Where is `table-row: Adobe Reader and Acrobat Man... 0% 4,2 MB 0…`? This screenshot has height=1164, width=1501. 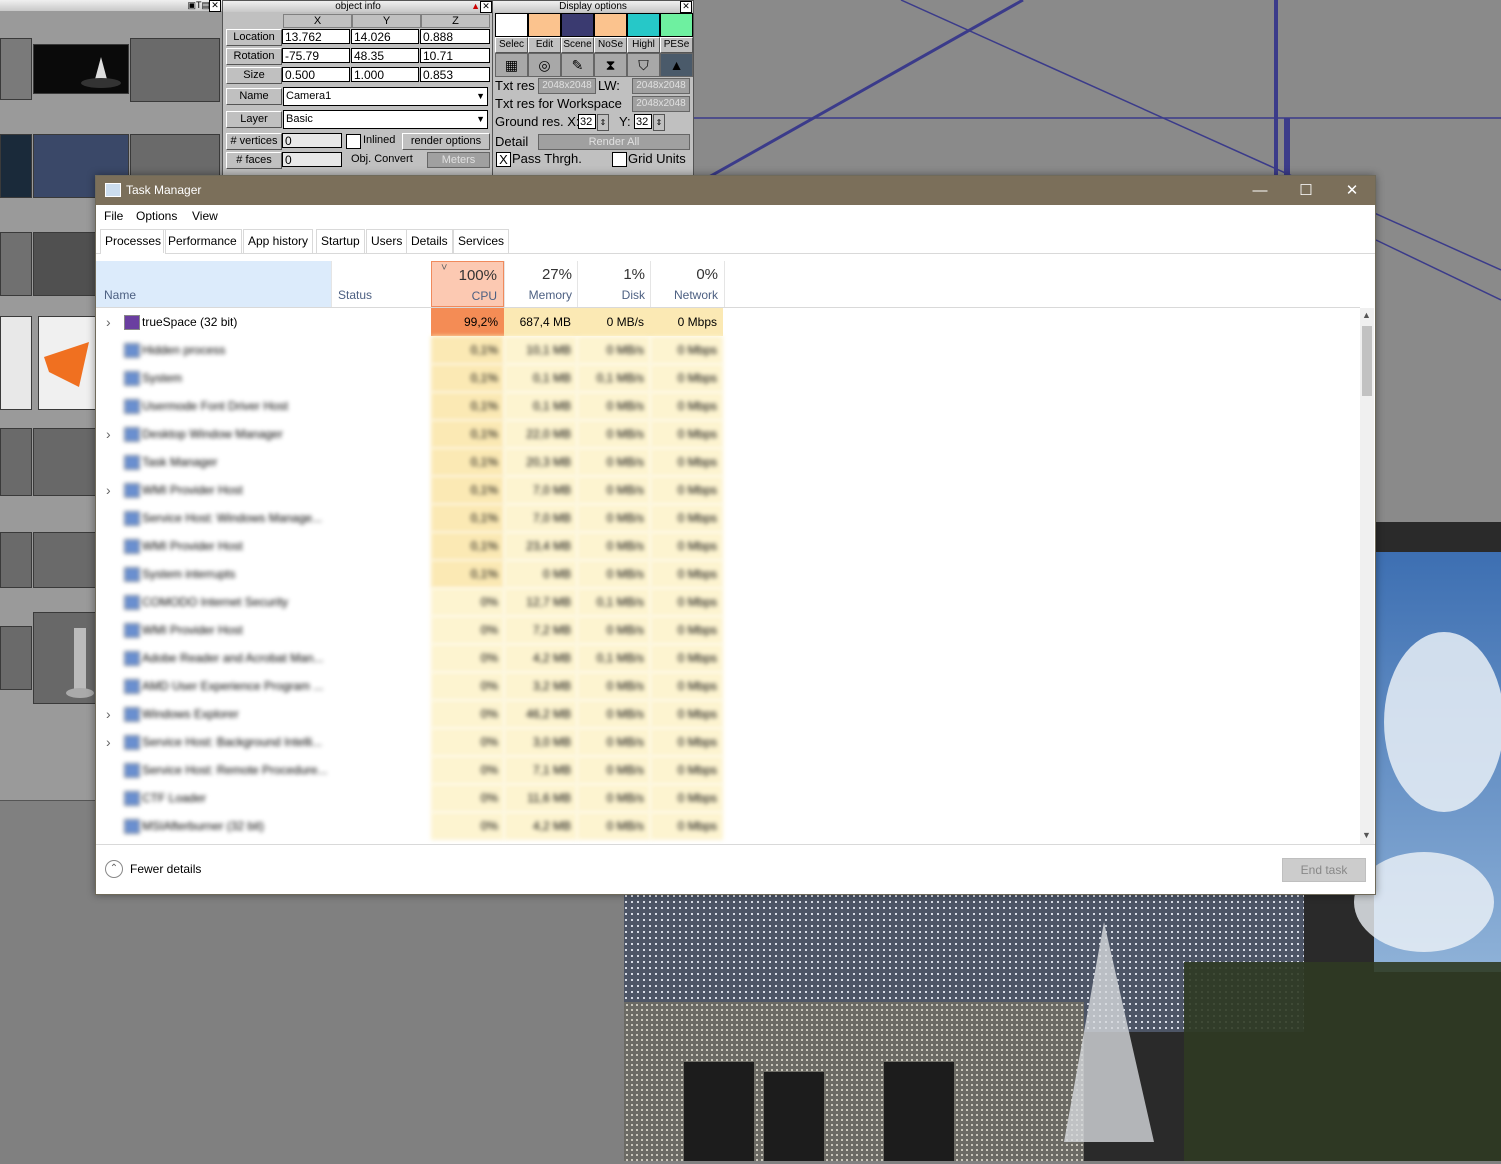
table-row: Adobe Reader and Acrobat Man... 0% 4,2 MB 0… is located at coordinates (728, 658).